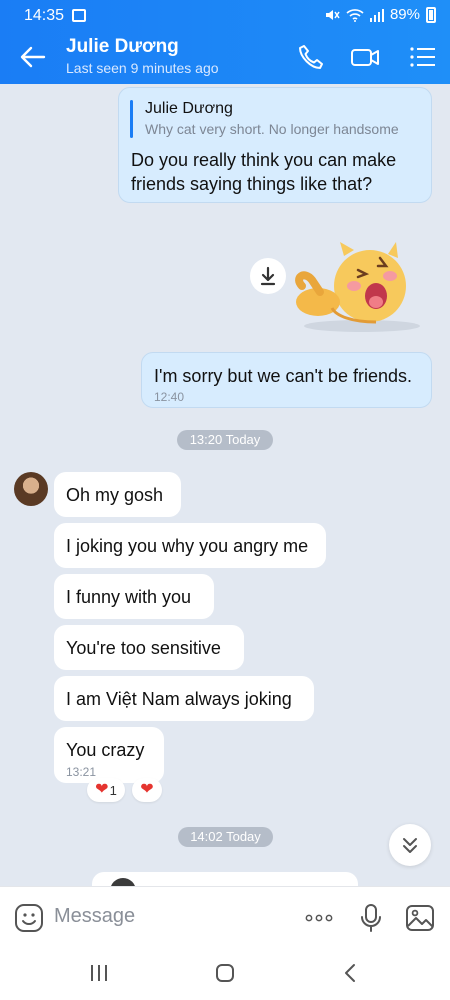  I want to click on incoming-message-bubble: Oh my gosh, so click(117, 494).